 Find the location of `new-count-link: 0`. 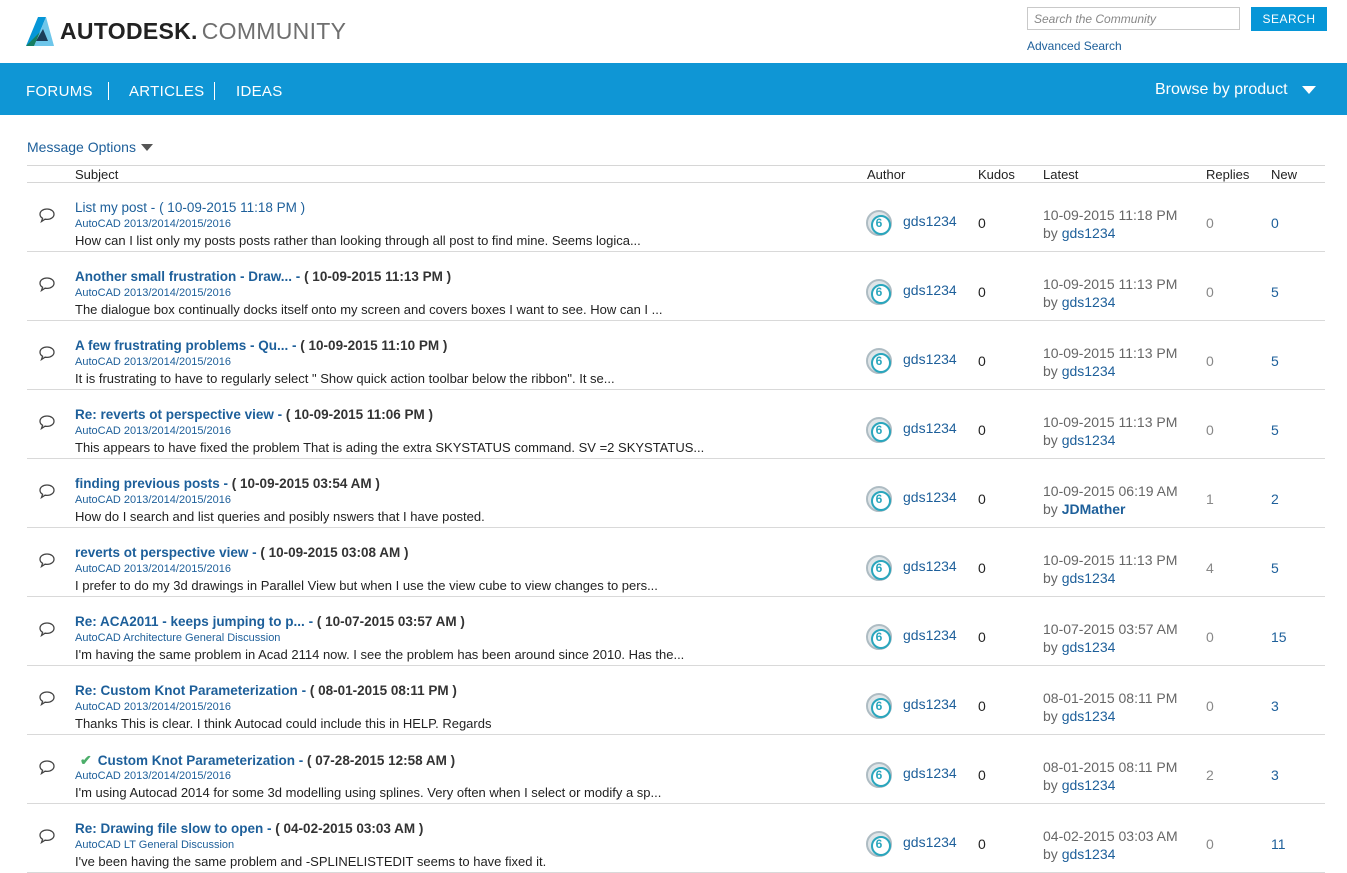

new-count-link: 0 is located at coordinates (1275, 223).